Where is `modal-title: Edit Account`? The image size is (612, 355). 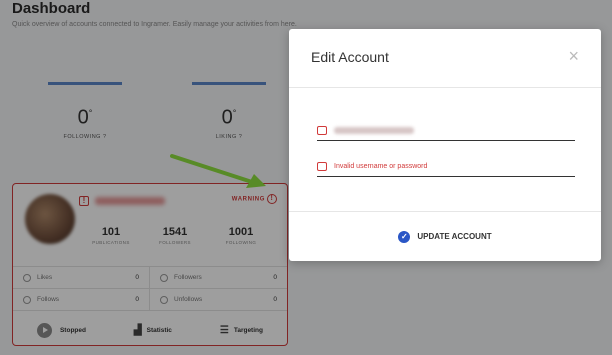
modal-title: Edit Account is located at coordinates (350, 57).